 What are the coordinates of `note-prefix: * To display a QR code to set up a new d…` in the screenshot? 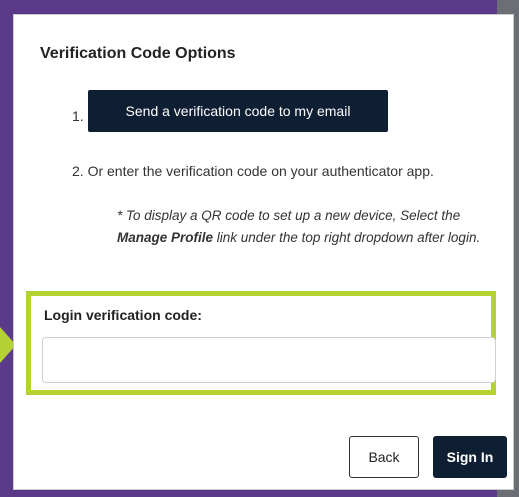 It's located at (289, 215).